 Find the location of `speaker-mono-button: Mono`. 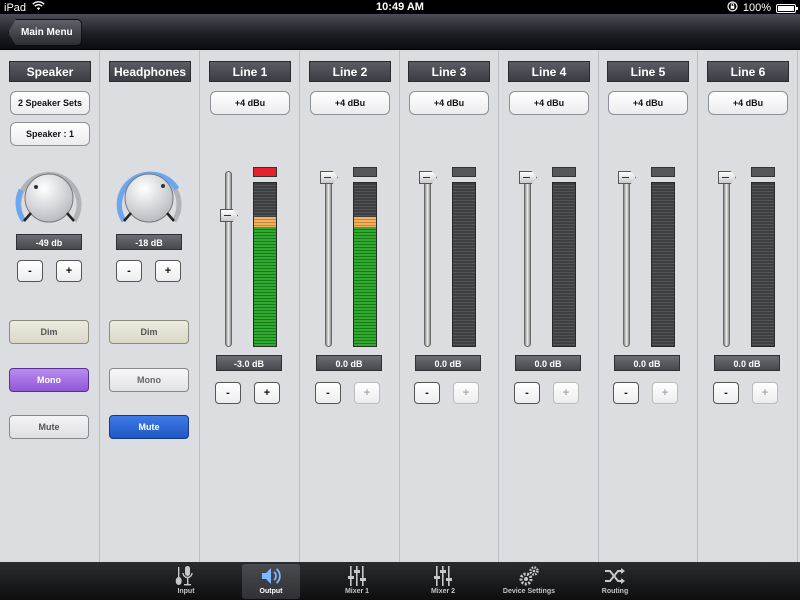

speaker-mono-button: Mono is located at coordinates (49, 380).